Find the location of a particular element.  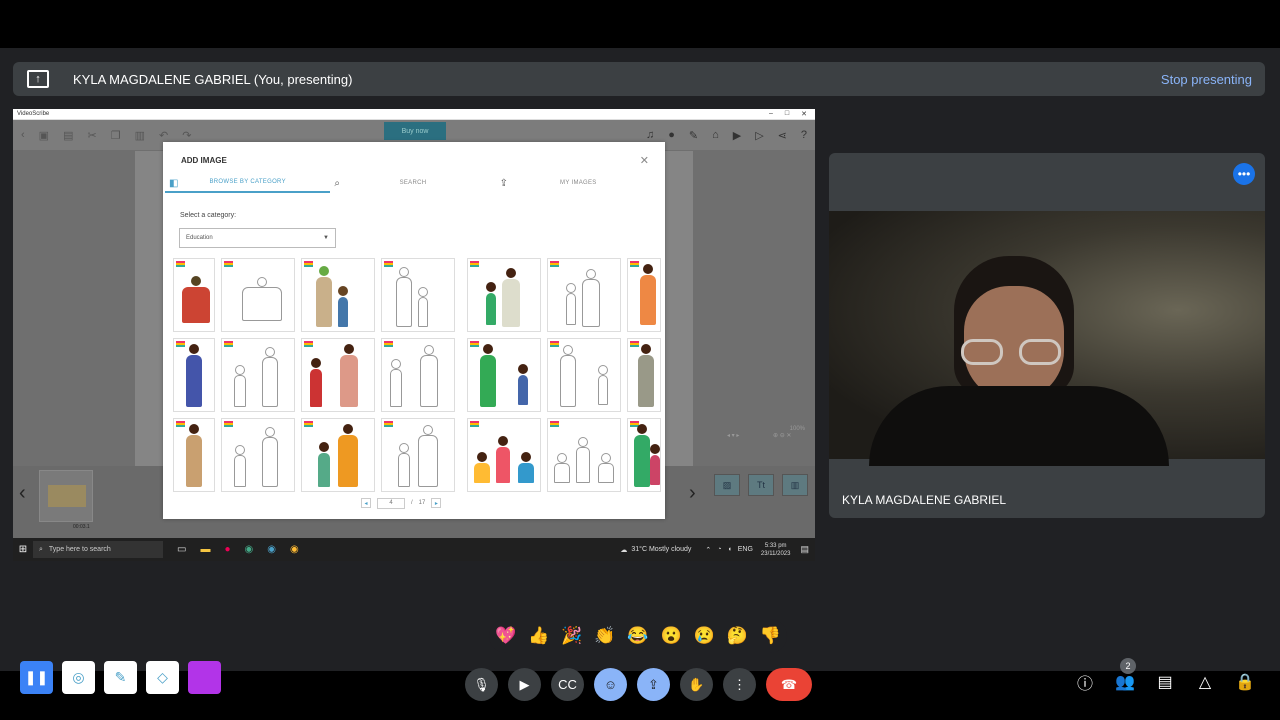

zoom-buttons-icon: ⊕ ⊖ ✕ is located at coordinates (782, 435).